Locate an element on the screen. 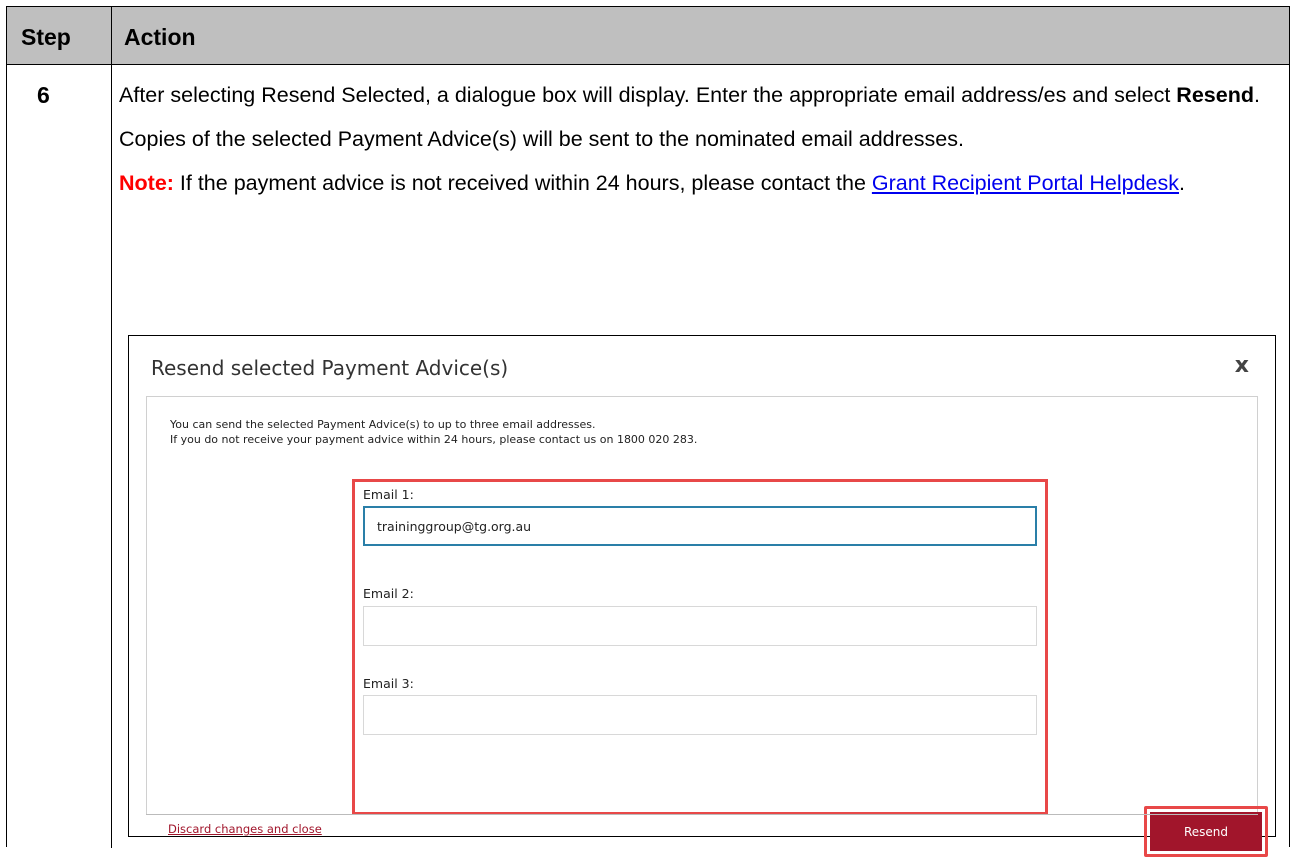 Image resolution: width=1291 pixels, height=857 pixels. column-divider is located at coordinates (111, 427).